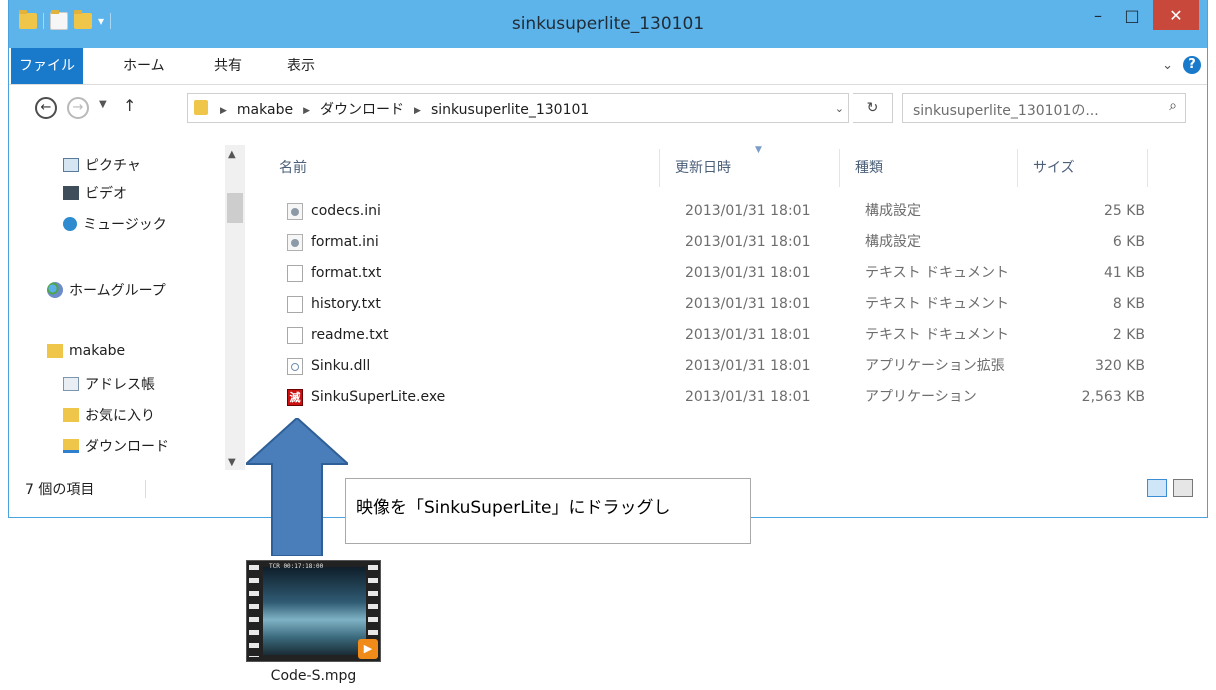 This screenshot has height=690, width=1216. I want to click on address-bar: ▶ makabe ▶ ダウンロード ▶ sinkusuperlite_130101 ⌄, so click(518, 108).